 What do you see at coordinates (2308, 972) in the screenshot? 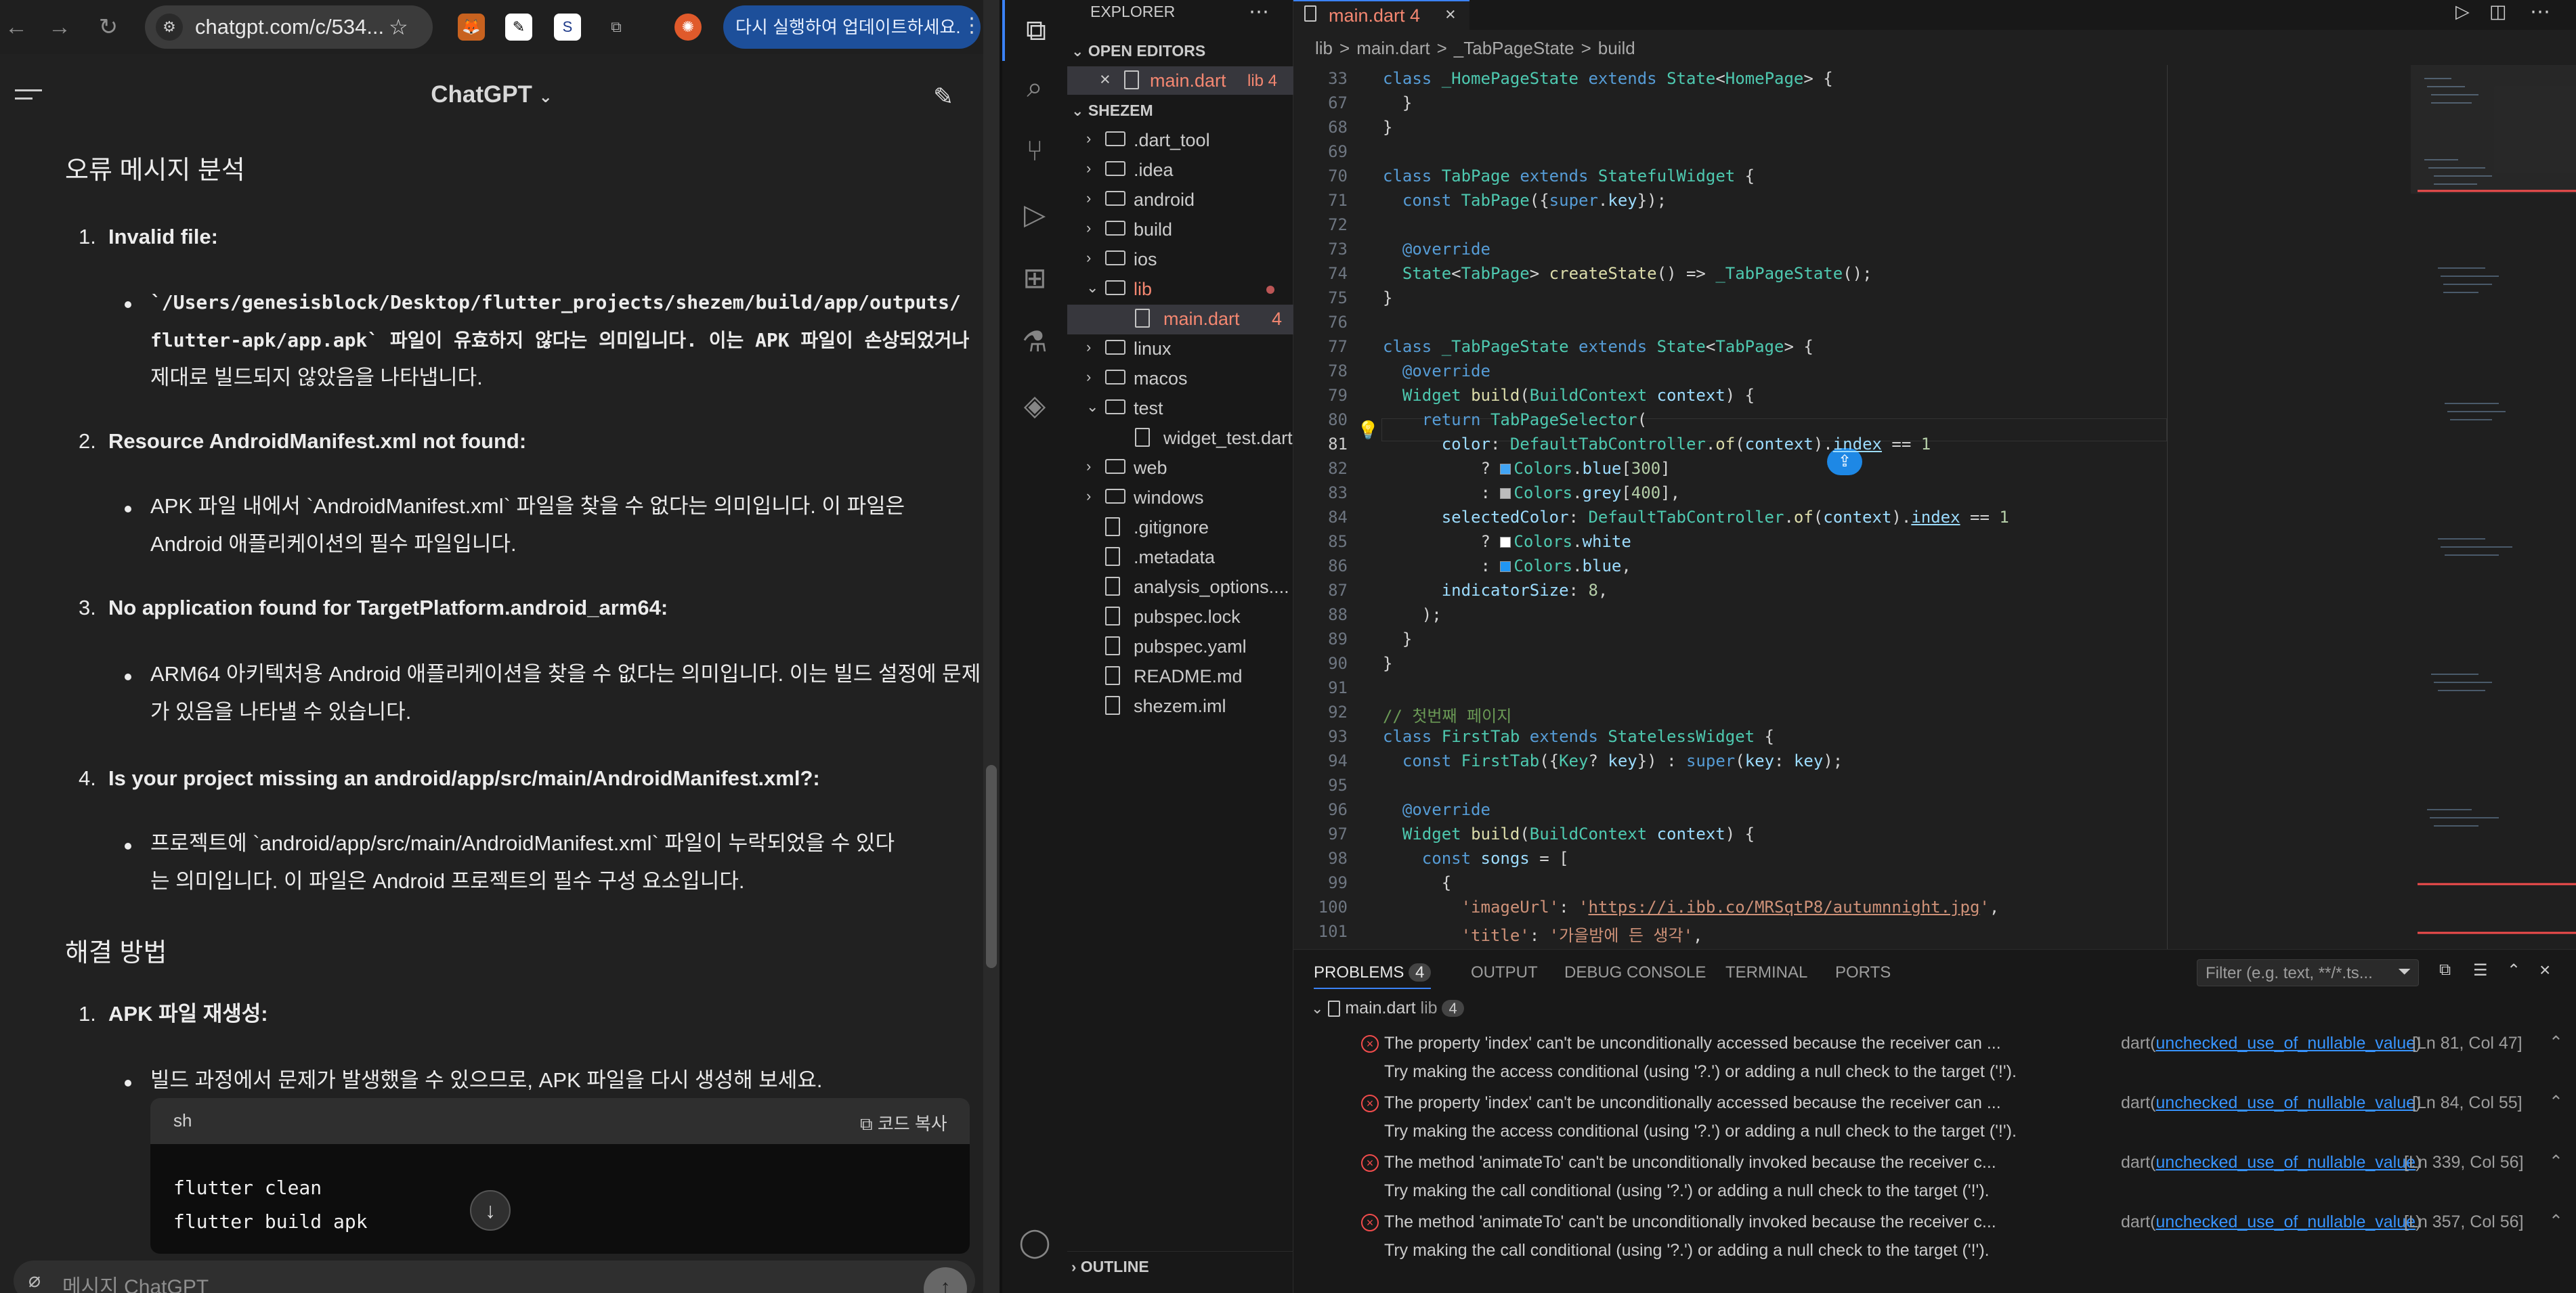
I see `problems-filter-input: Filter (e.g. text, **/*.ts... ⏷` at bounding box center [2308, 972].